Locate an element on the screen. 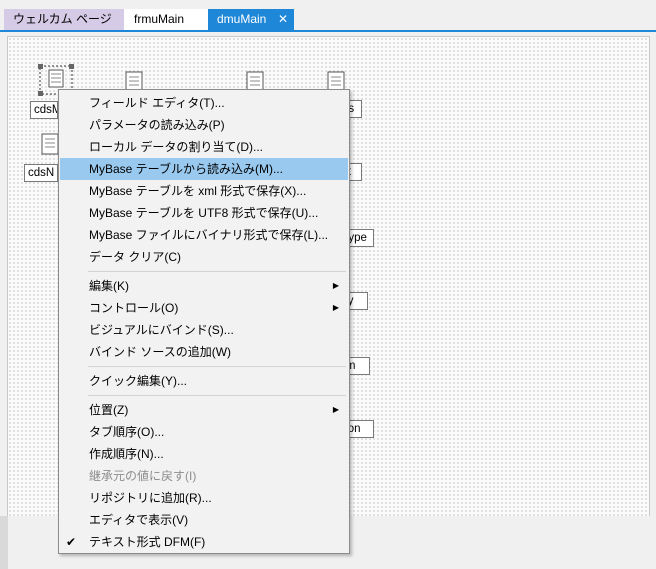 Image resolution: width=656 pixels, height=569 pixels. active-tab-underline is located at coordinates (328, 31).